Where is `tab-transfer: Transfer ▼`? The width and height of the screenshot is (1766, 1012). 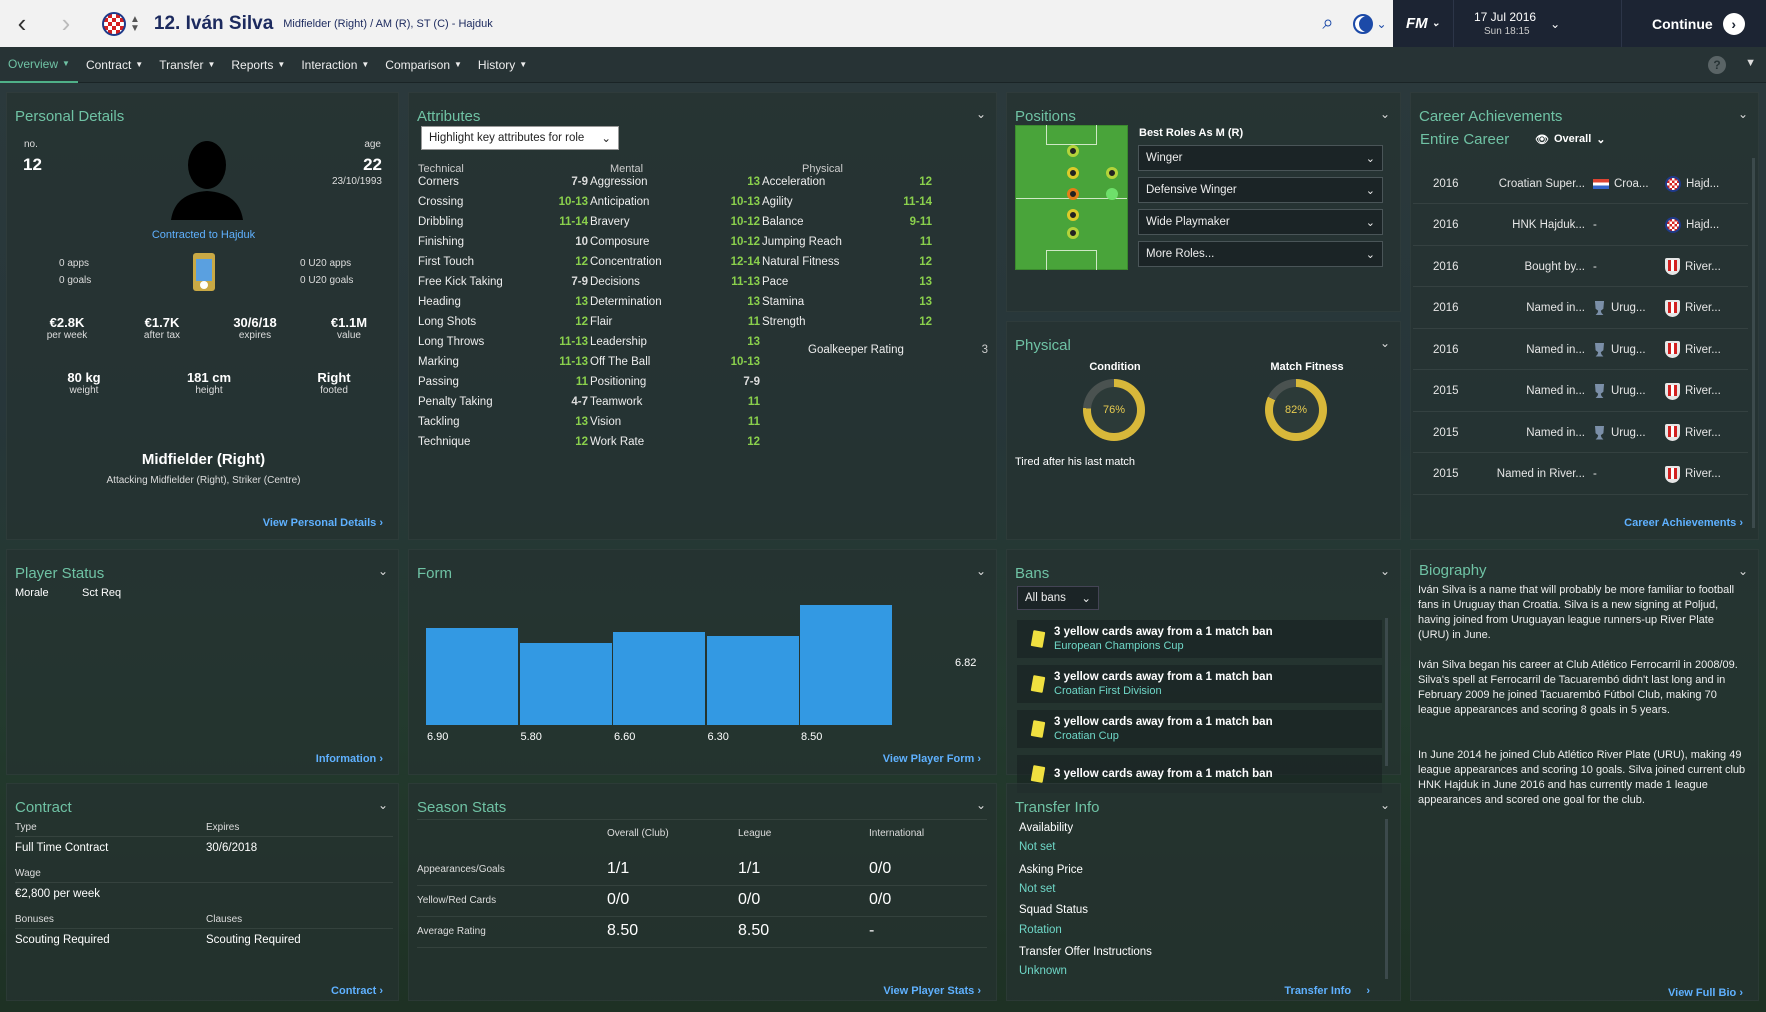 tab-transfer: Transfer ▼ is located at coordinates (187, 65).